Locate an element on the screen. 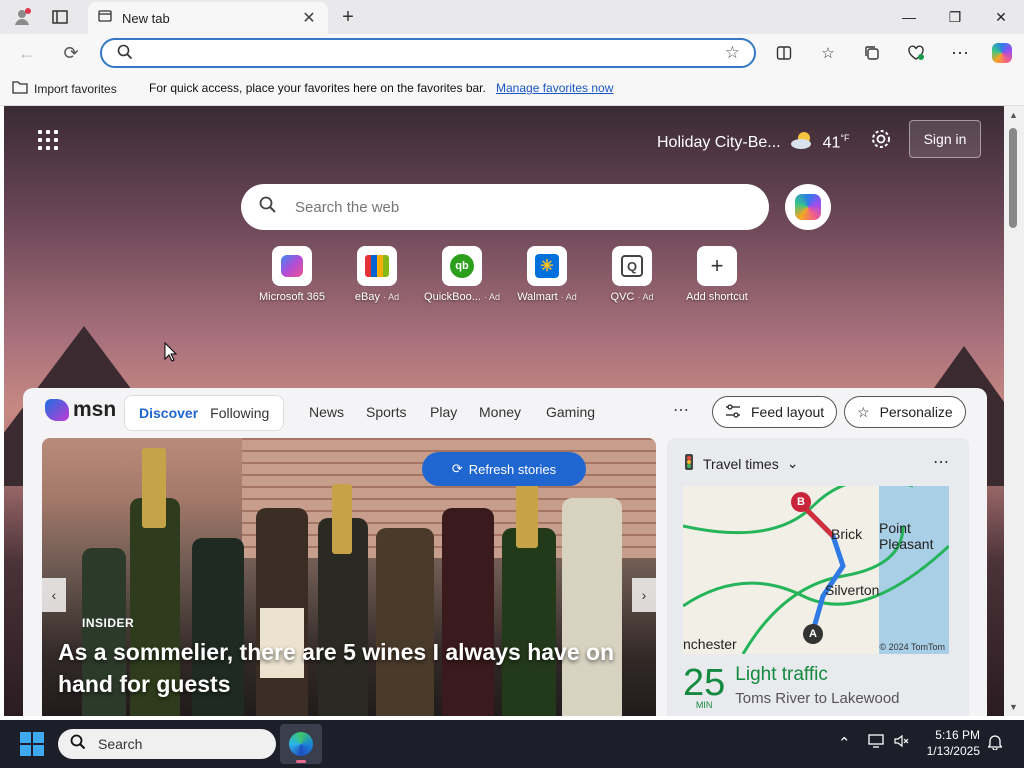  import-favorites-label: Import favorites is located at coordinates (75, 88).